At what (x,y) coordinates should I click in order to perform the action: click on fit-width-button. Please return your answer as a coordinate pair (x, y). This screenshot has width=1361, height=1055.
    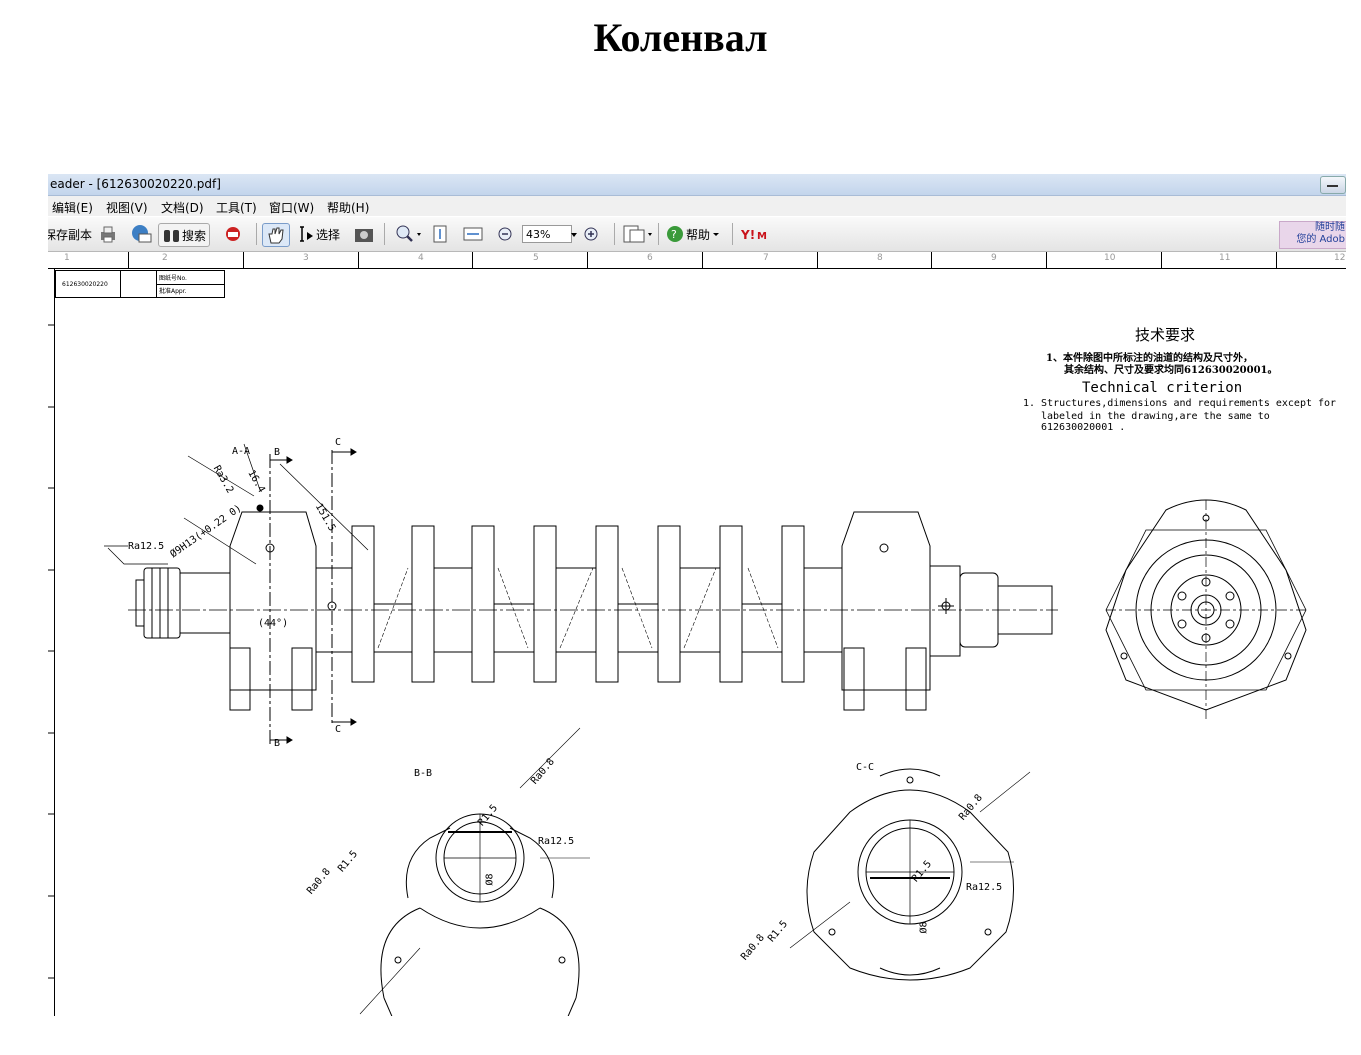
    Looking at the image, I should click on (473, 234).